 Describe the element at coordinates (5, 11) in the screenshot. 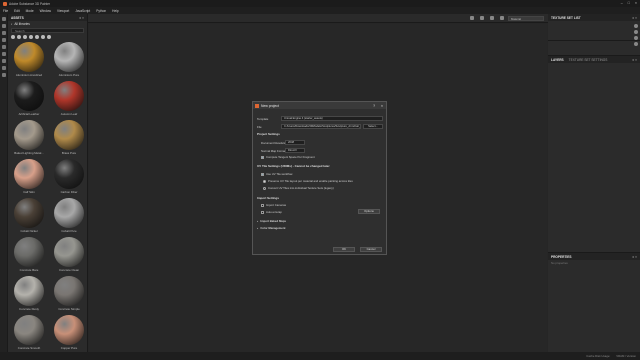

I see `menu-file: File` at that location.